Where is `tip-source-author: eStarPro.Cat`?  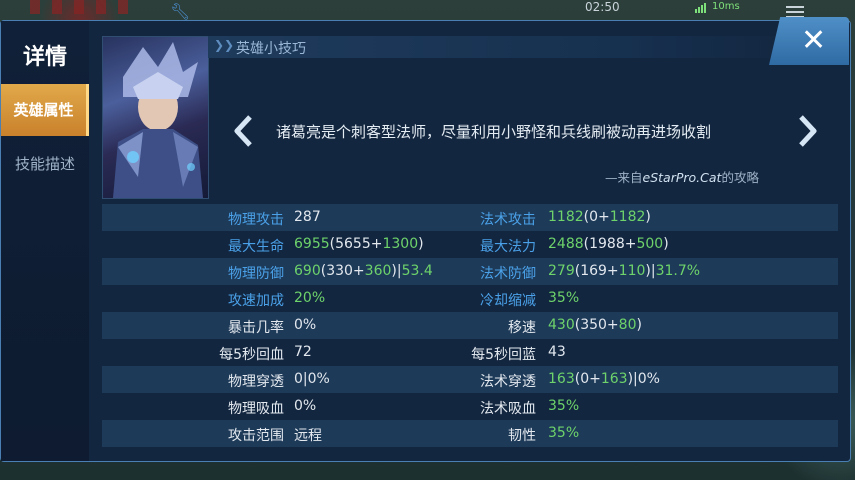 tip-source-author: eStarPro.Cat is located at coordinates (682, 177).